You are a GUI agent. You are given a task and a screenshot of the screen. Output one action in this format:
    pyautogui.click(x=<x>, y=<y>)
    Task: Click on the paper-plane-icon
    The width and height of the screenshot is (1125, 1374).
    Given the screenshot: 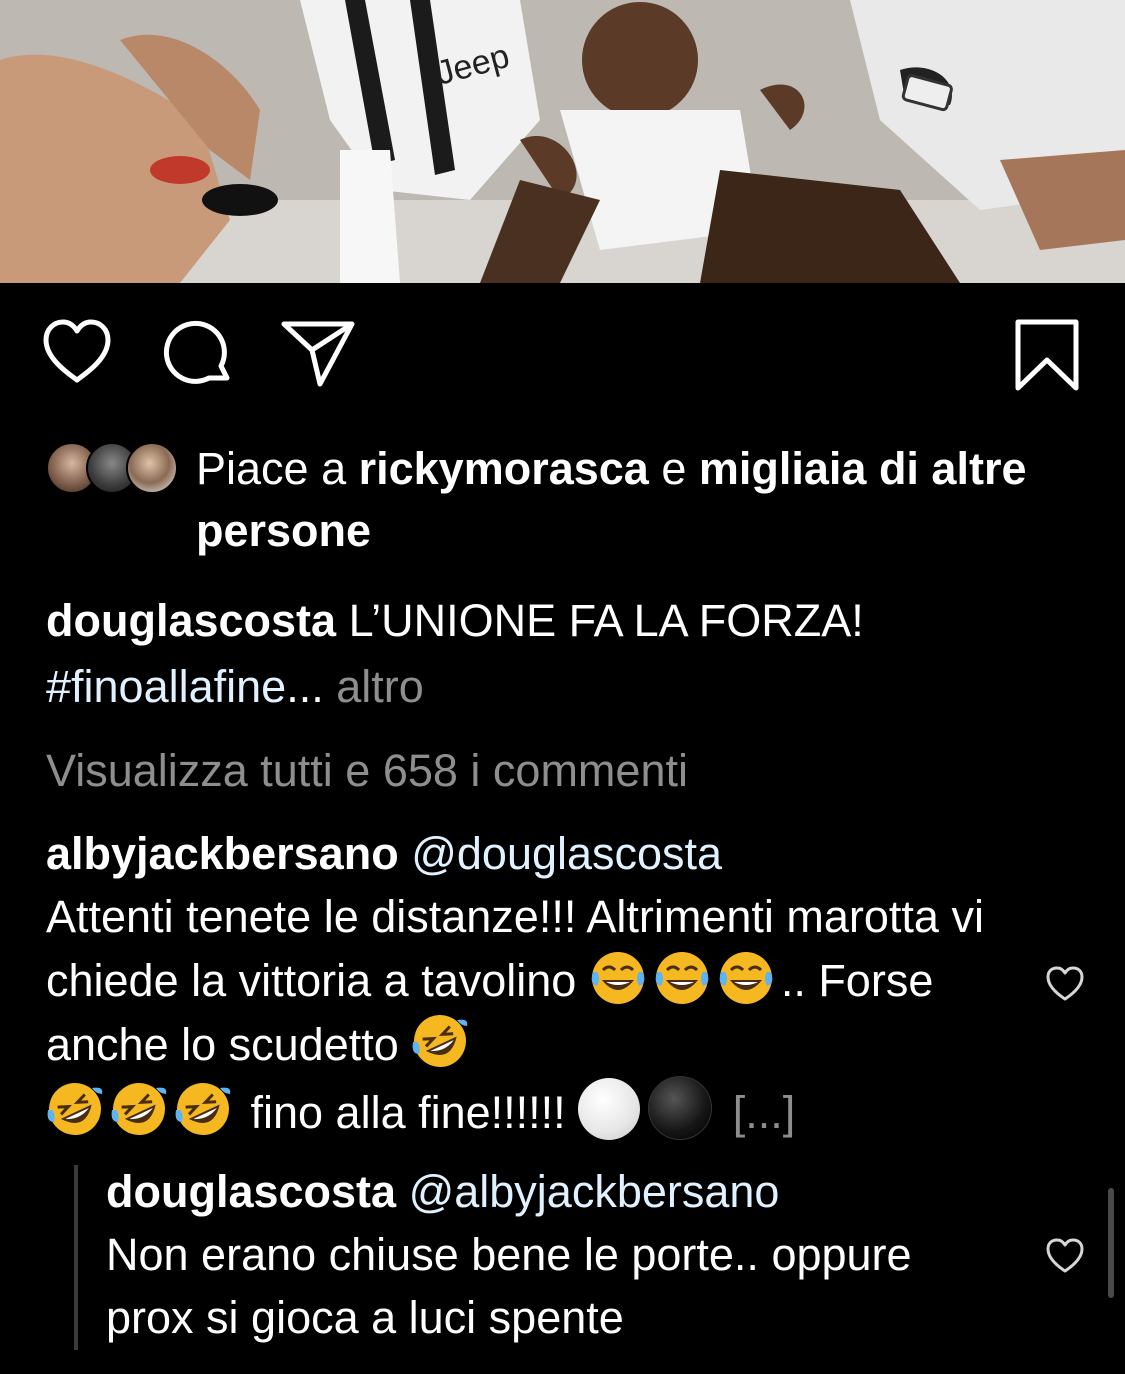 What is the action you would take?
    pyautogui.click(x=318, y=353)
    